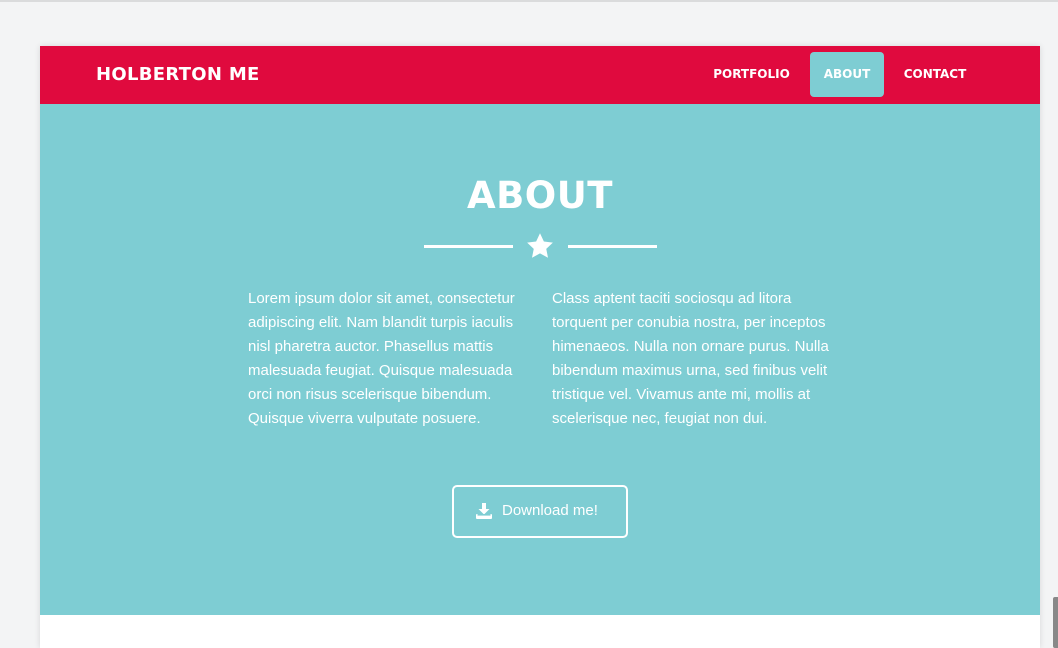 This screenshot has height=648, width=1058. I want to click on nav-item-contact: CONTACT, so click(935, 74).